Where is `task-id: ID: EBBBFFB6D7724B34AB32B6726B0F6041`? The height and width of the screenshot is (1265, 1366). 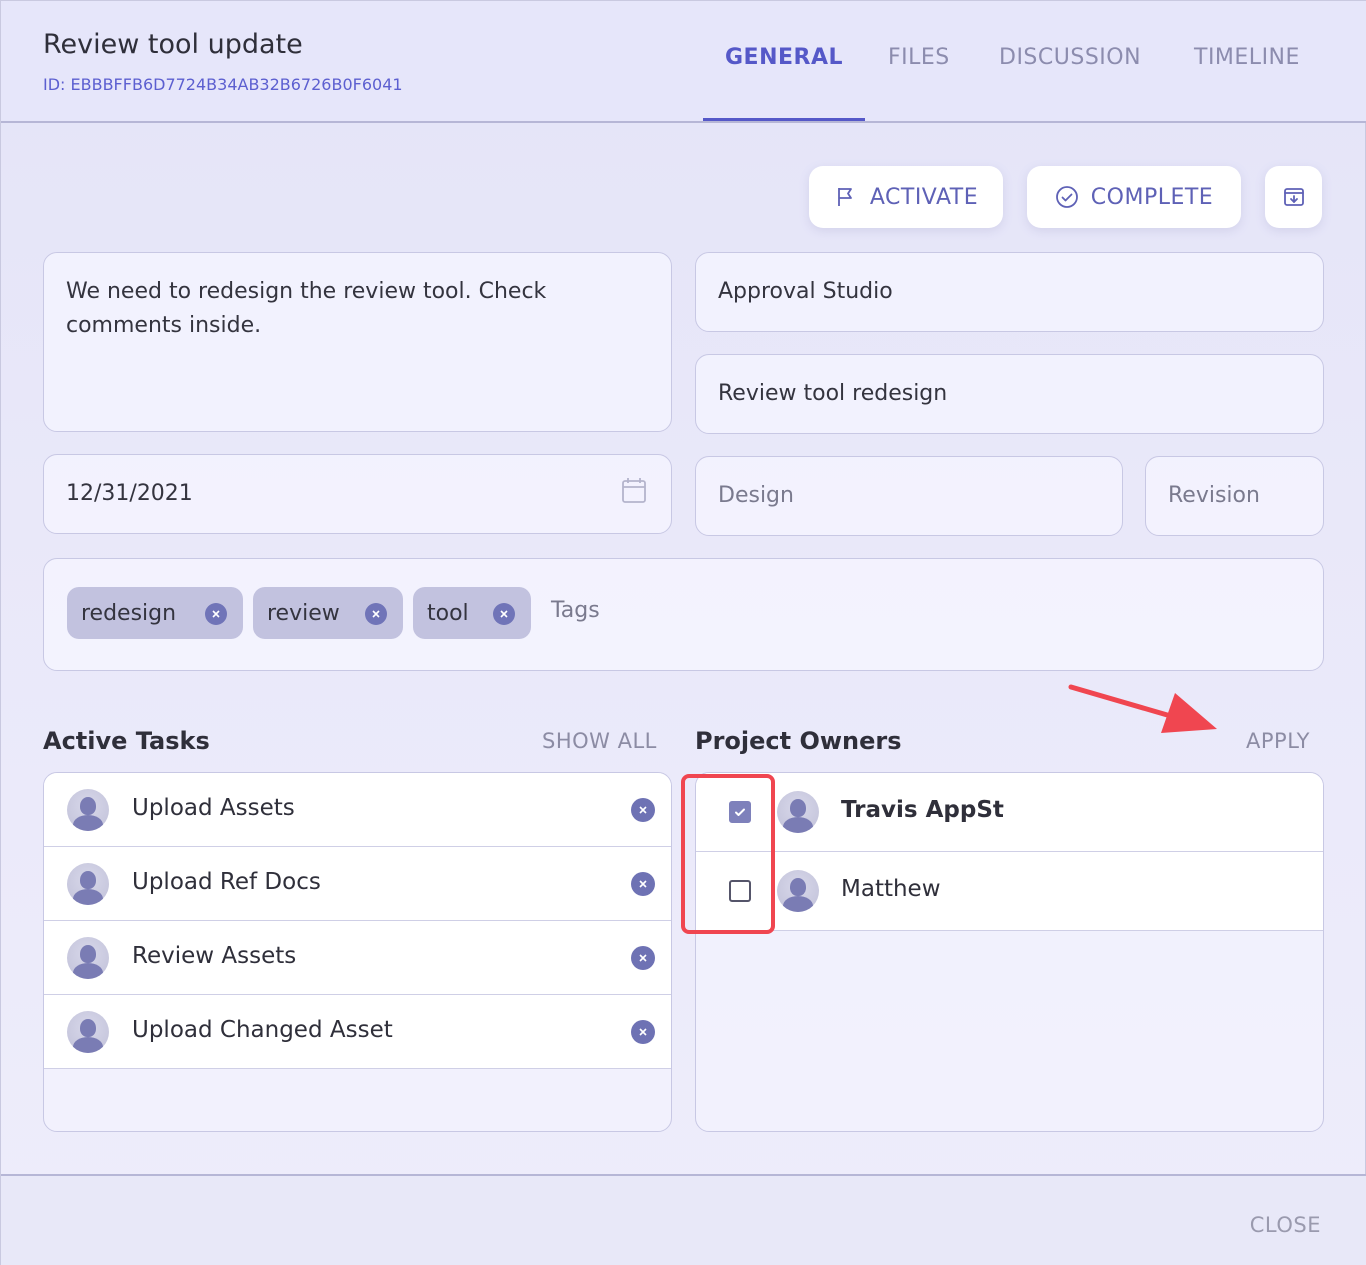
task-id: ID: EBBBFFB6D7724B34AB32B6726B0F6041 is located at coordinates (223, 84).